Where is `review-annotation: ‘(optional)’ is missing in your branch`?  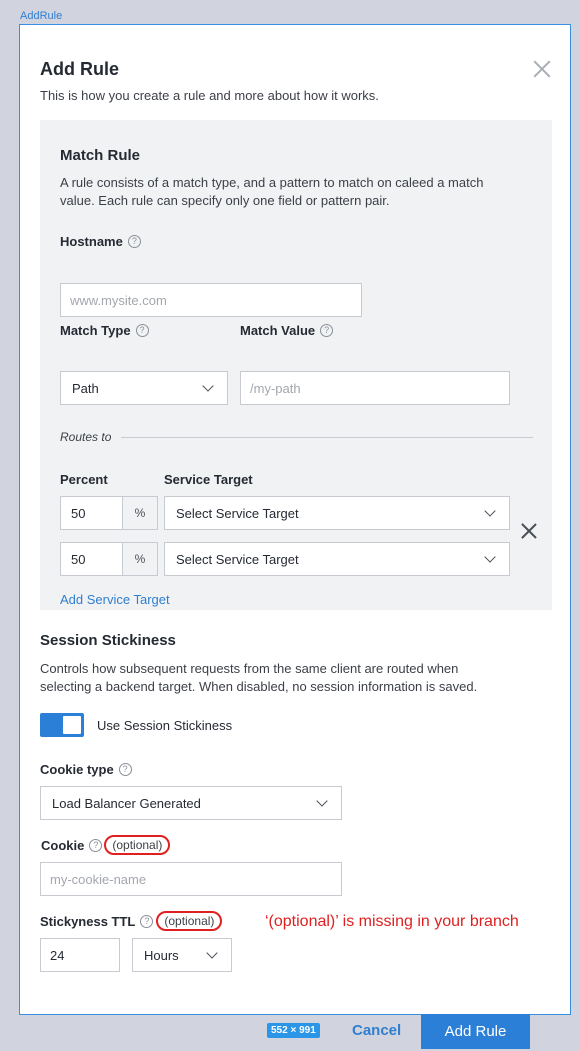
review-annotation: ‘(optional)’ is missing in your branch is located at coordinates (392, 921).